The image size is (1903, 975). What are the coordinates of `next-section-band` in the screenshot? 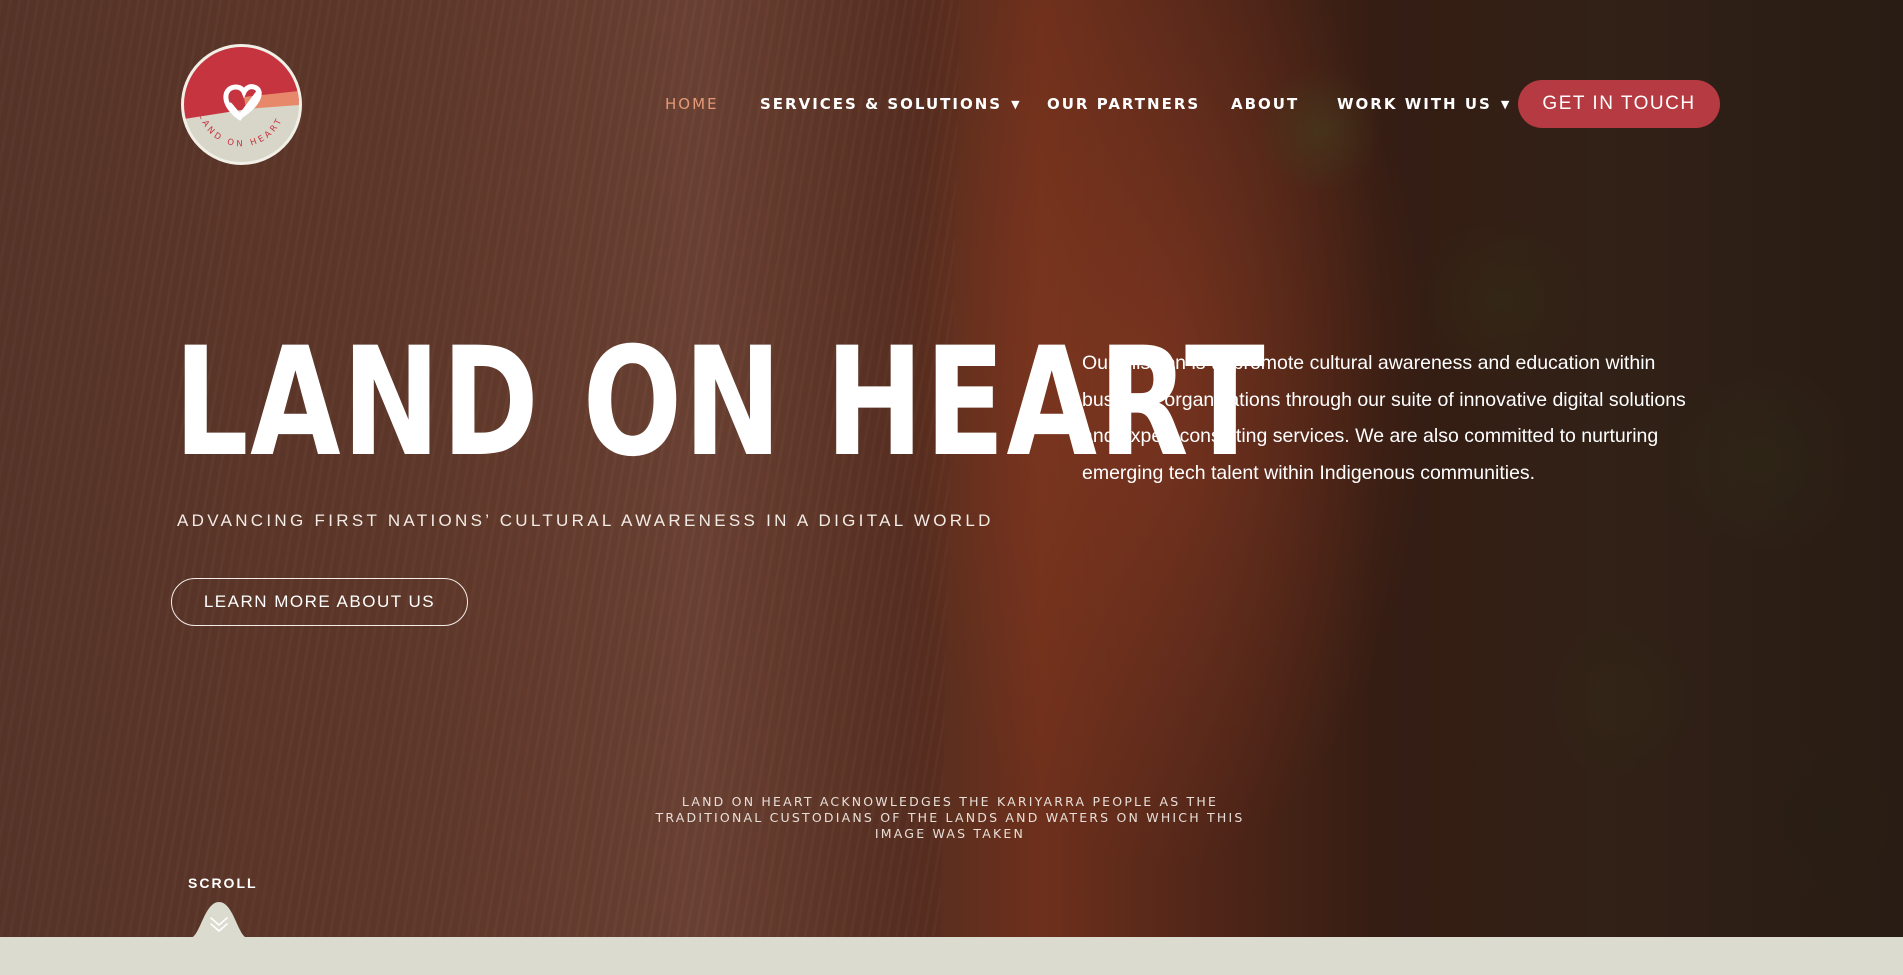 It's located at (951, 956).